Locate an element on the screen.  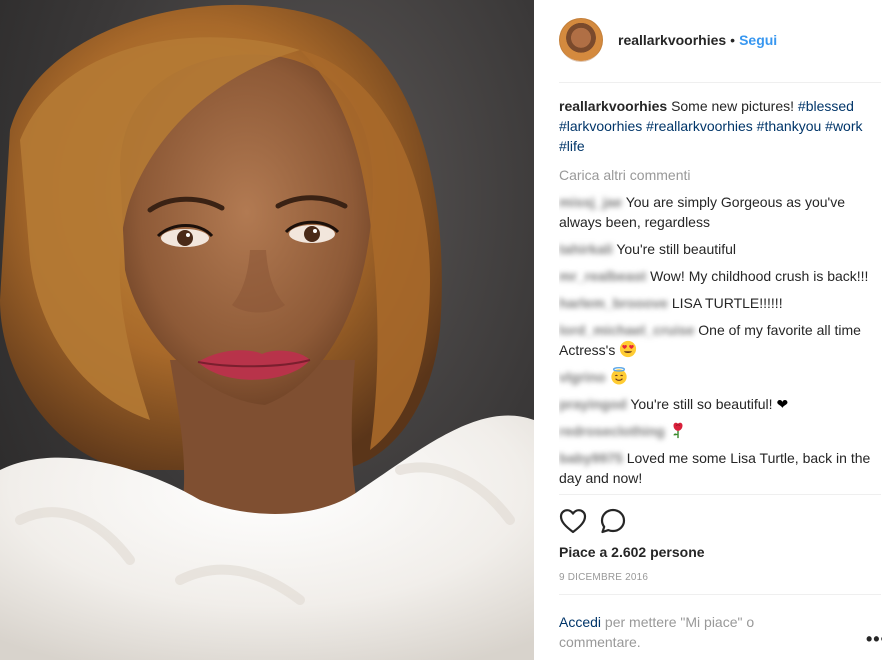
load-more-comments-button: Carica altri commenti is located at coordinates (715, 175).